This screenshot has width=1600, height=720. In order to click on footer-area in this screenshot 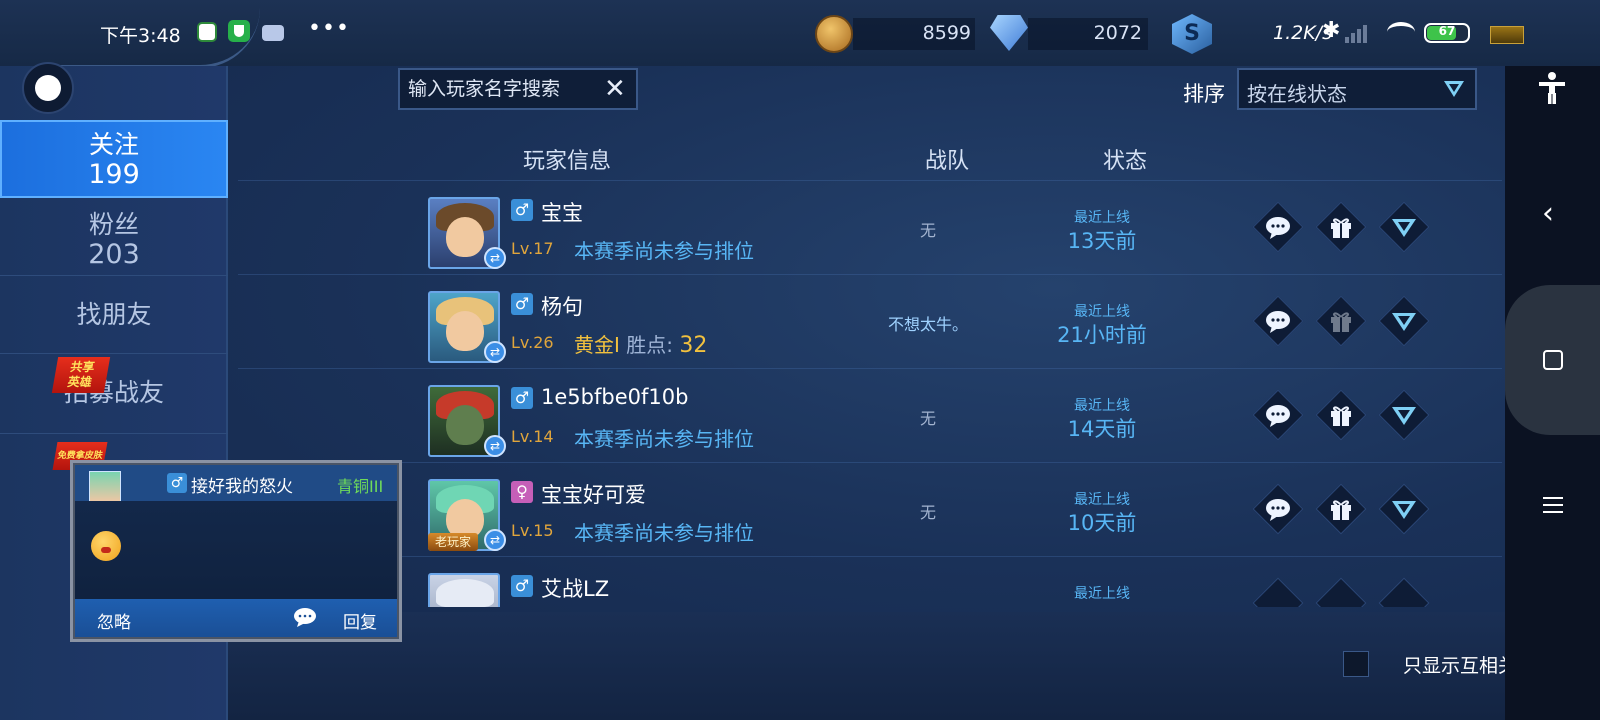, I will do `click(866, 666)`.